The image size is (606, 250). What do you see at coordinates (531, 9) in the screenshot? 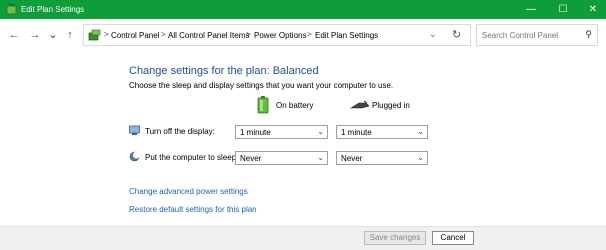
I see `minimize-button: —` at bounding box center [531, 9].